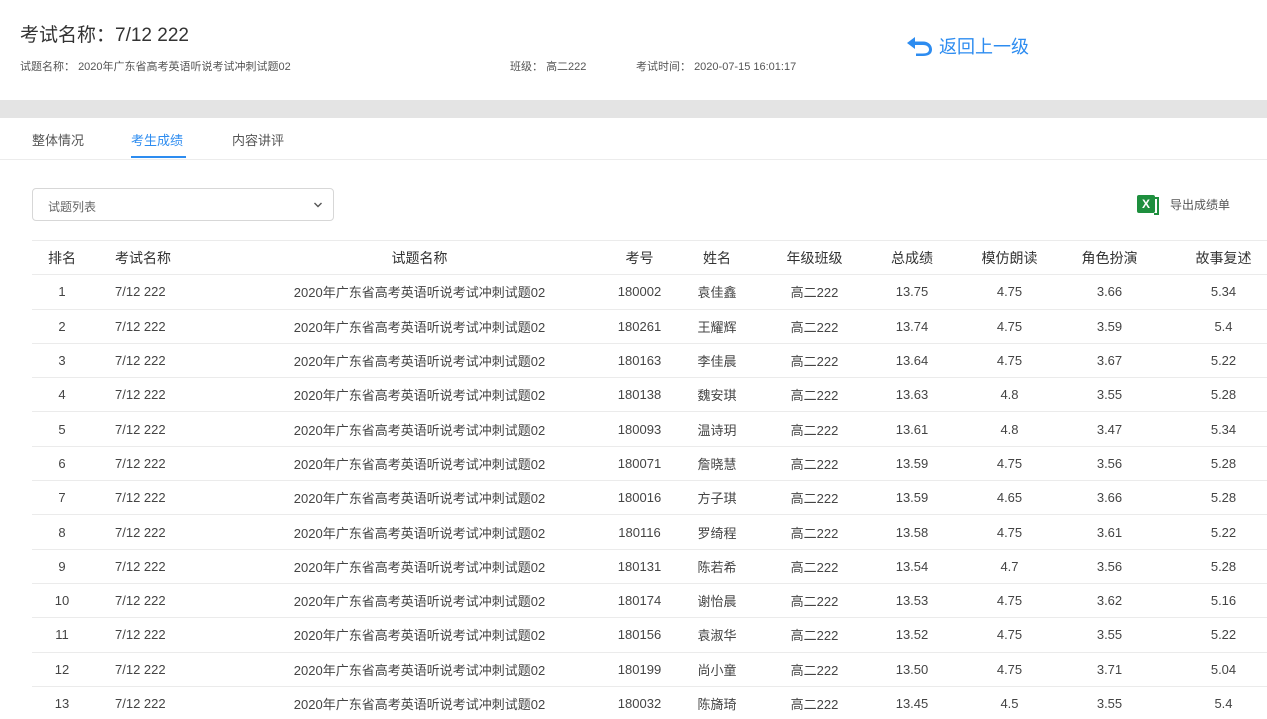 The width and height of the screenshot is (1267, 719). Describe the element at coordinates (717, 361) in the screenshot. I see `student-name-cell: 李佳晨` at that location.